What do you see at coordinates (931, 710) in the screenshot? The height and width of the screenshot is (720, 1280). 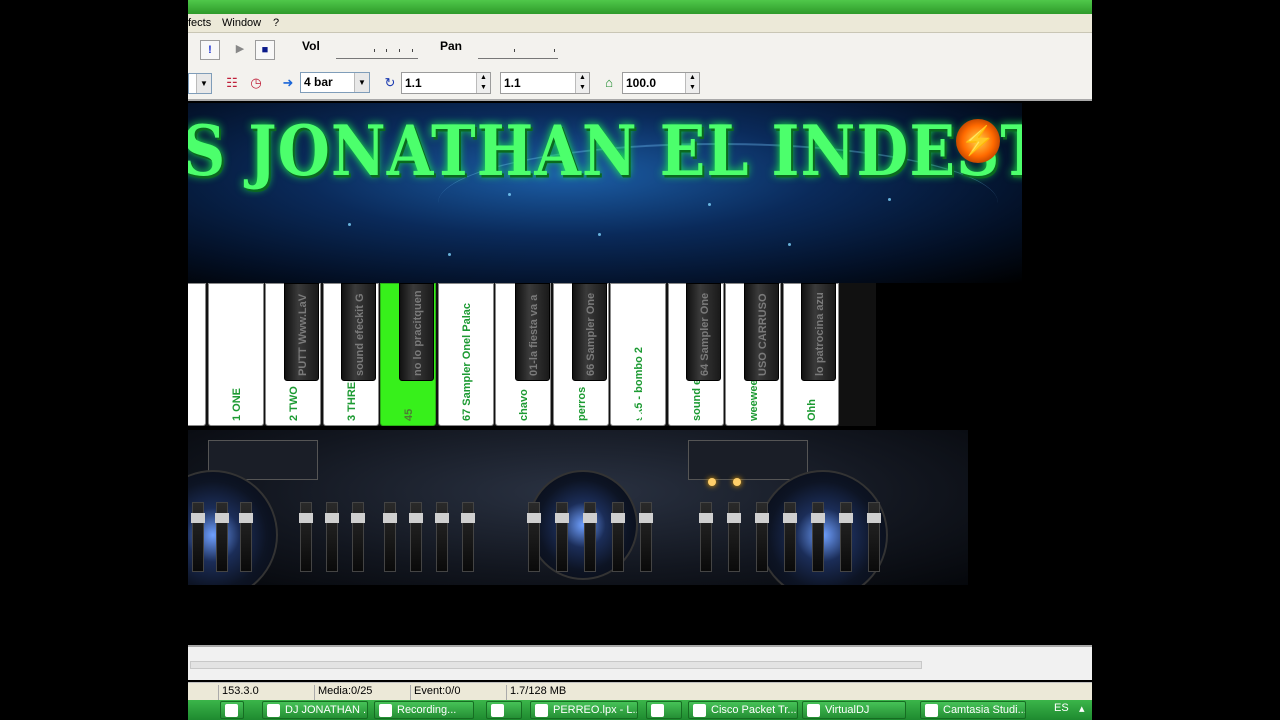 I see `camtasia-icon` at bounding box center [931, 710].